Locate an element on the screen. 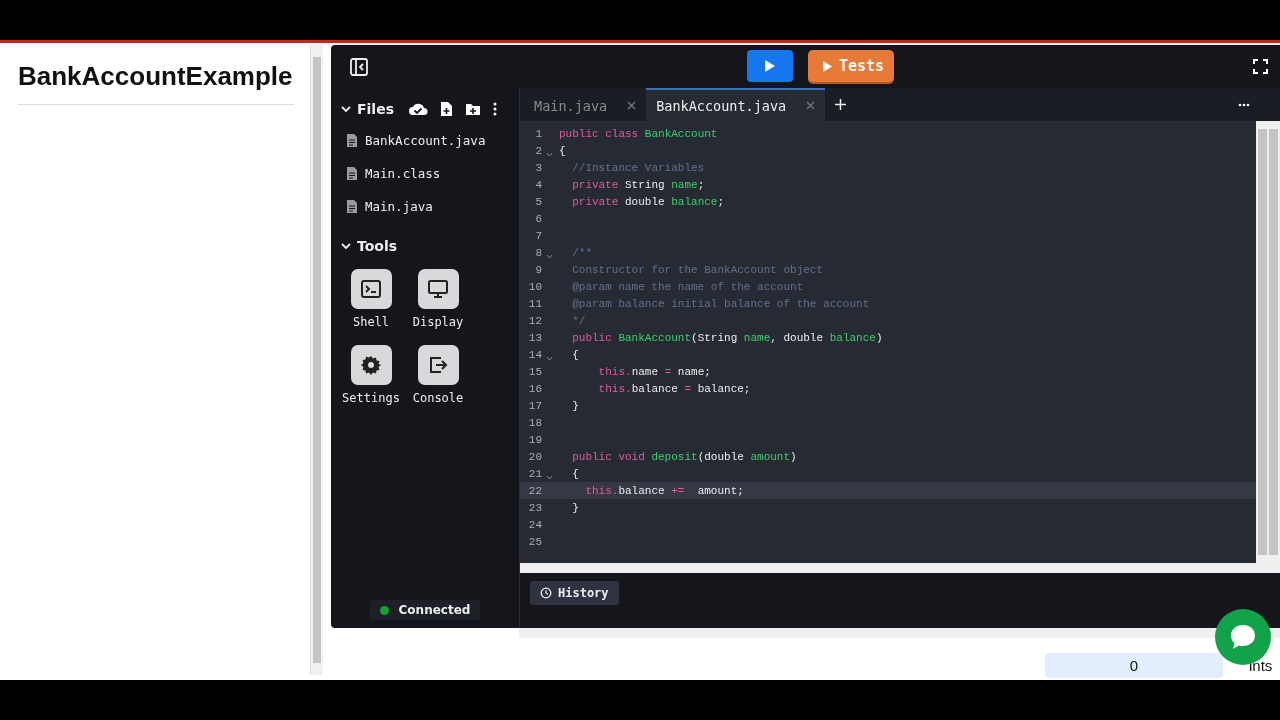 The image size is (1280, 720). editor-tab: Main.java is located at coordinates (585, 104).